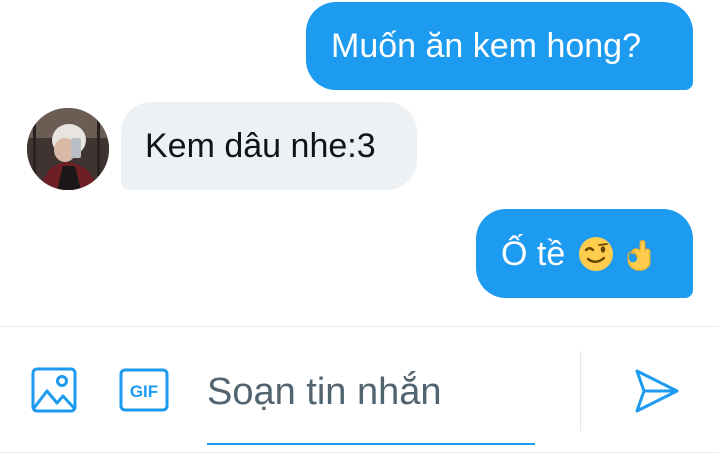 This screenshot has height=456, width=719. I want to click on bottom-divider, so click(359, 452).